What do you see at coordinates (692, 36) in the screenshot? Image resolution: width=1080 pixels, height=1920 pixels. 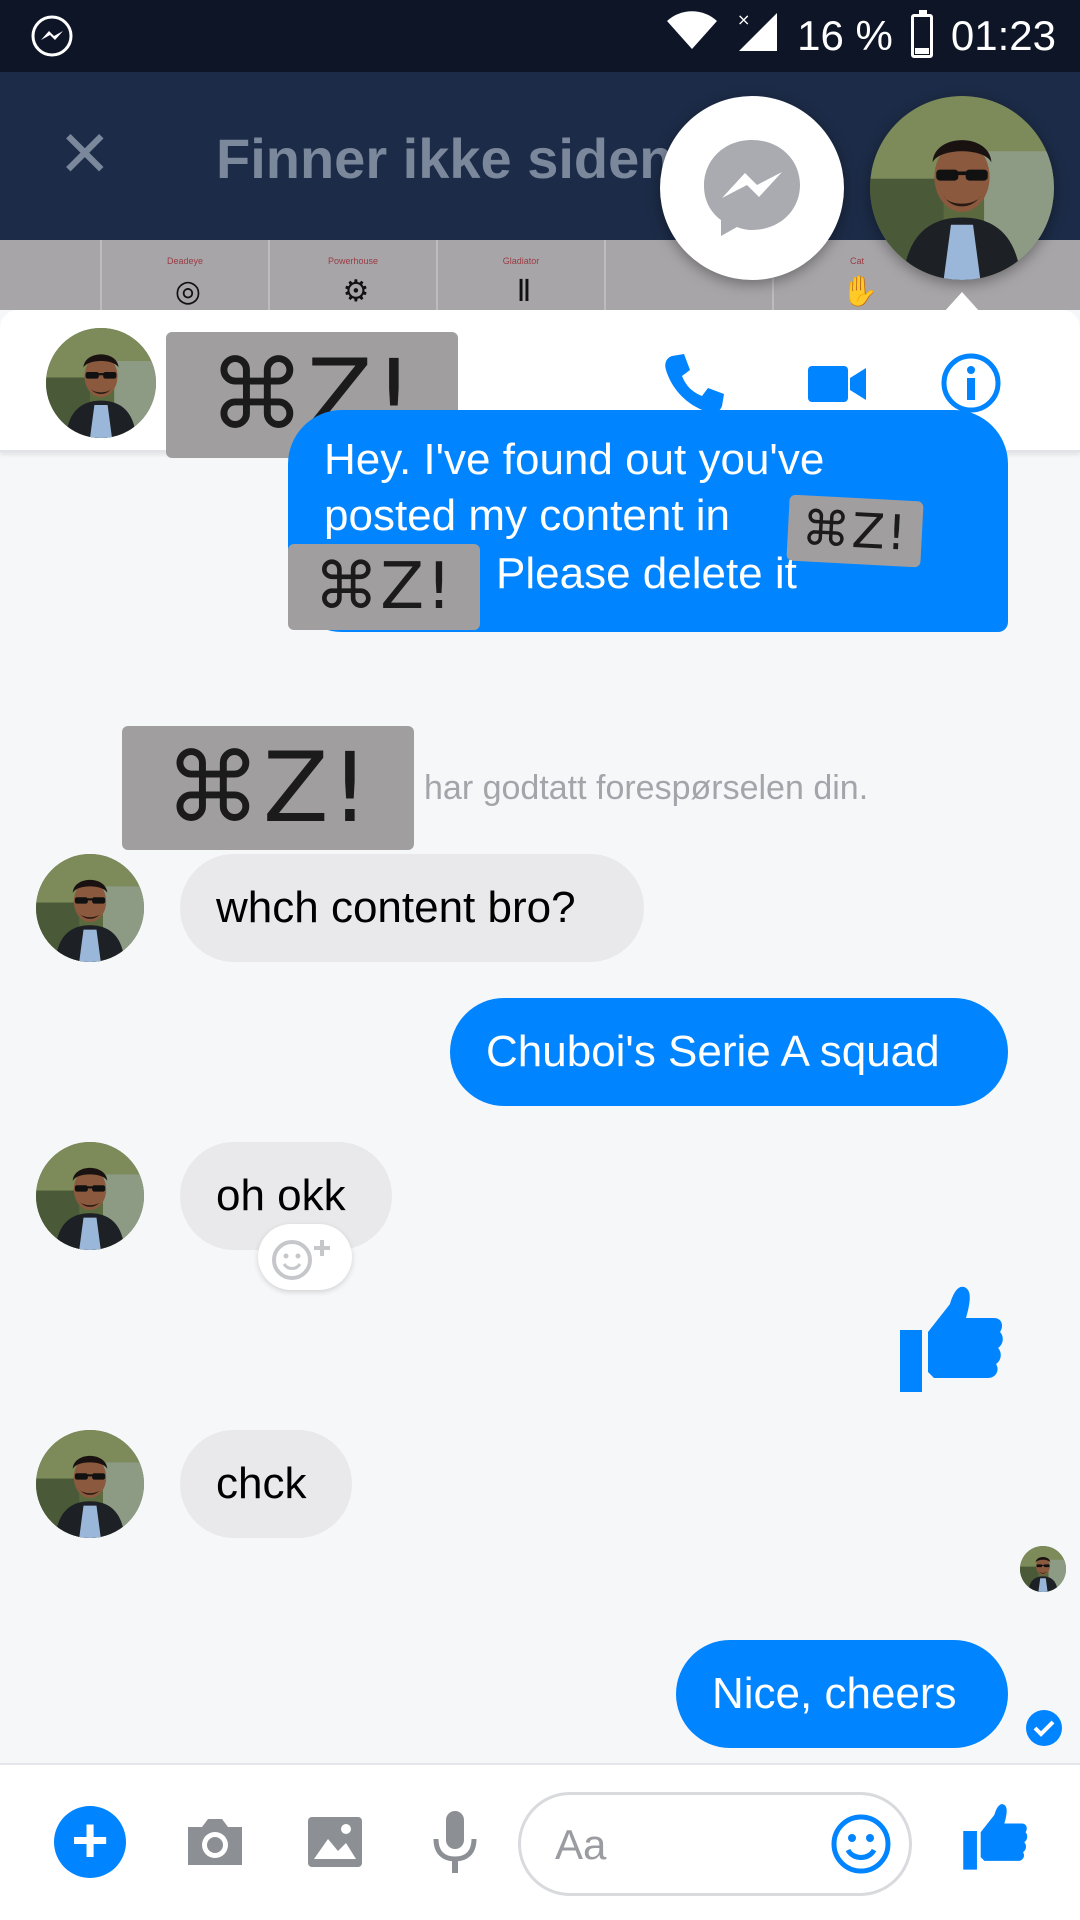 I see `wifi-icon` at bounding box center [692, 36].